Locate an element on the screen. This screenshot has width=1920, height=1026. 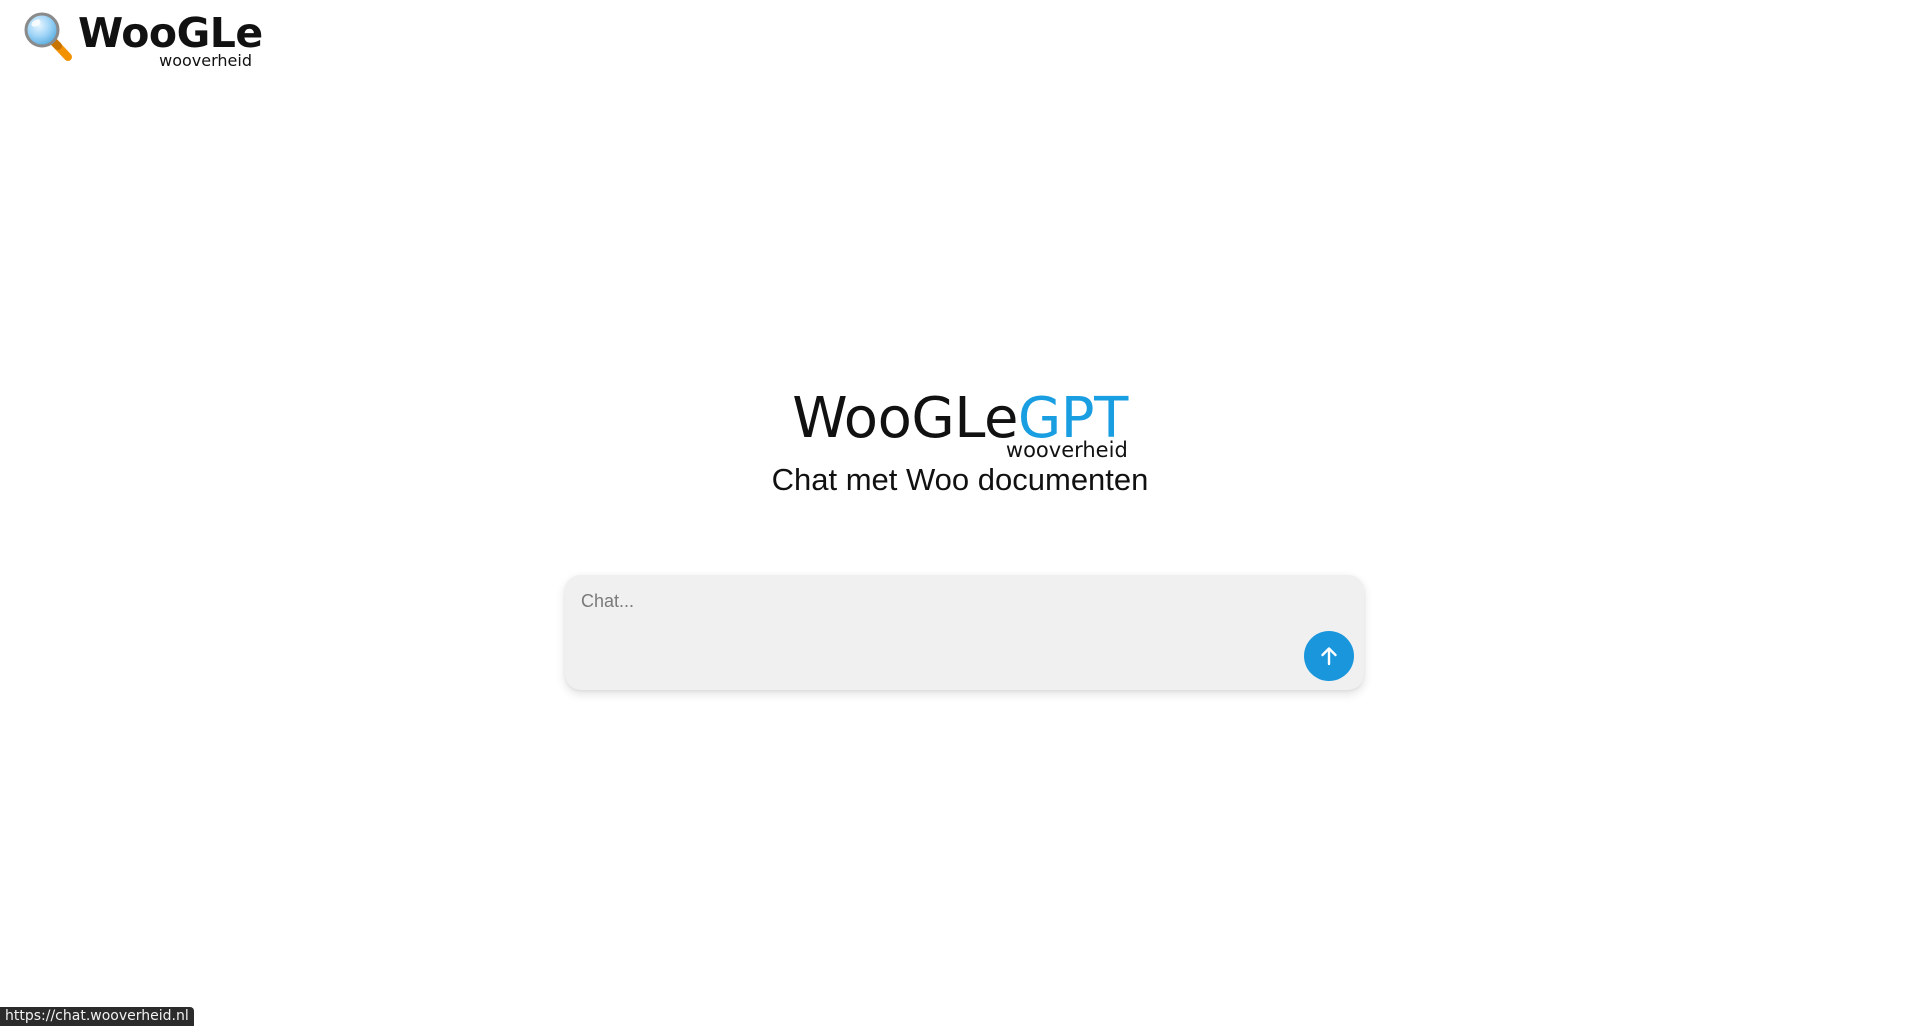
chat-input is located at coordinates (926, 633).